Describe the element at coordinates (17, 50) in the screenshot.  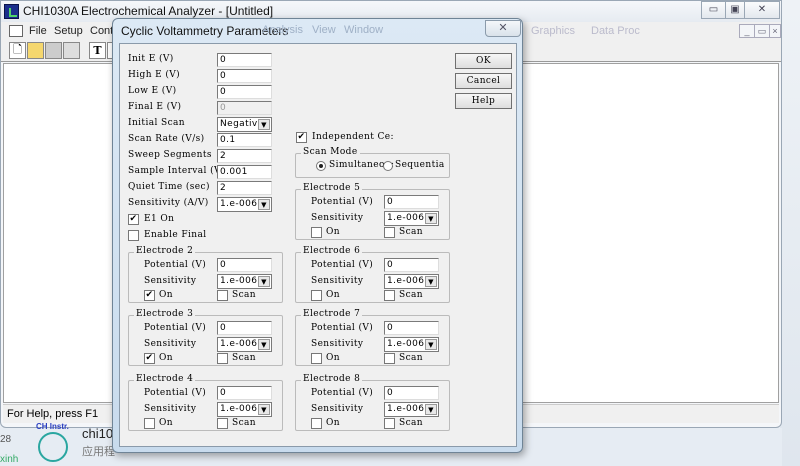
I see `new-icon: 🗋` at that location.